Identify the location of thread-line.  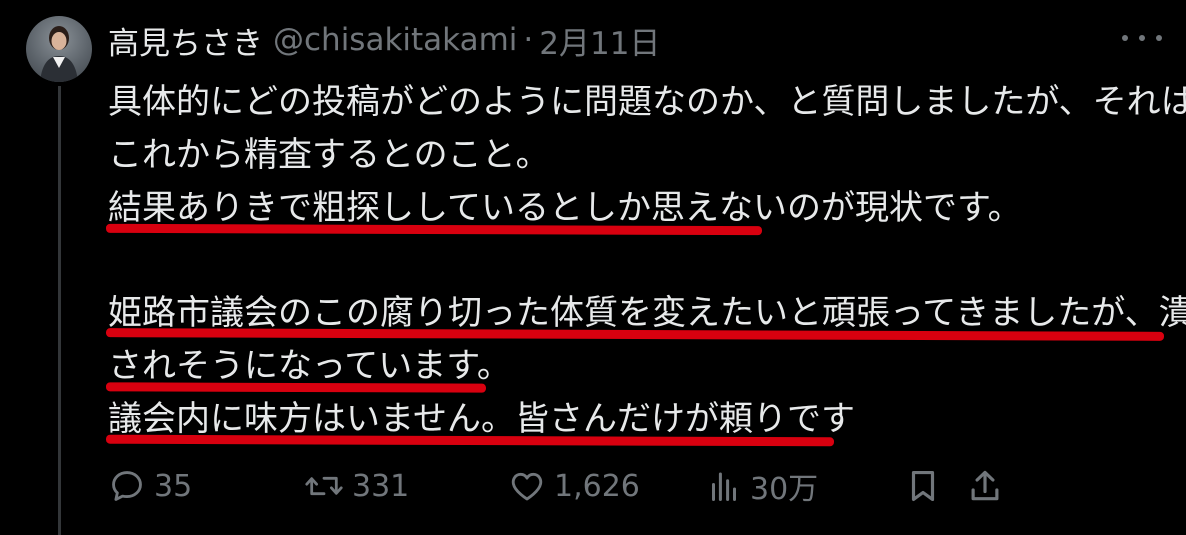
(59, 310).